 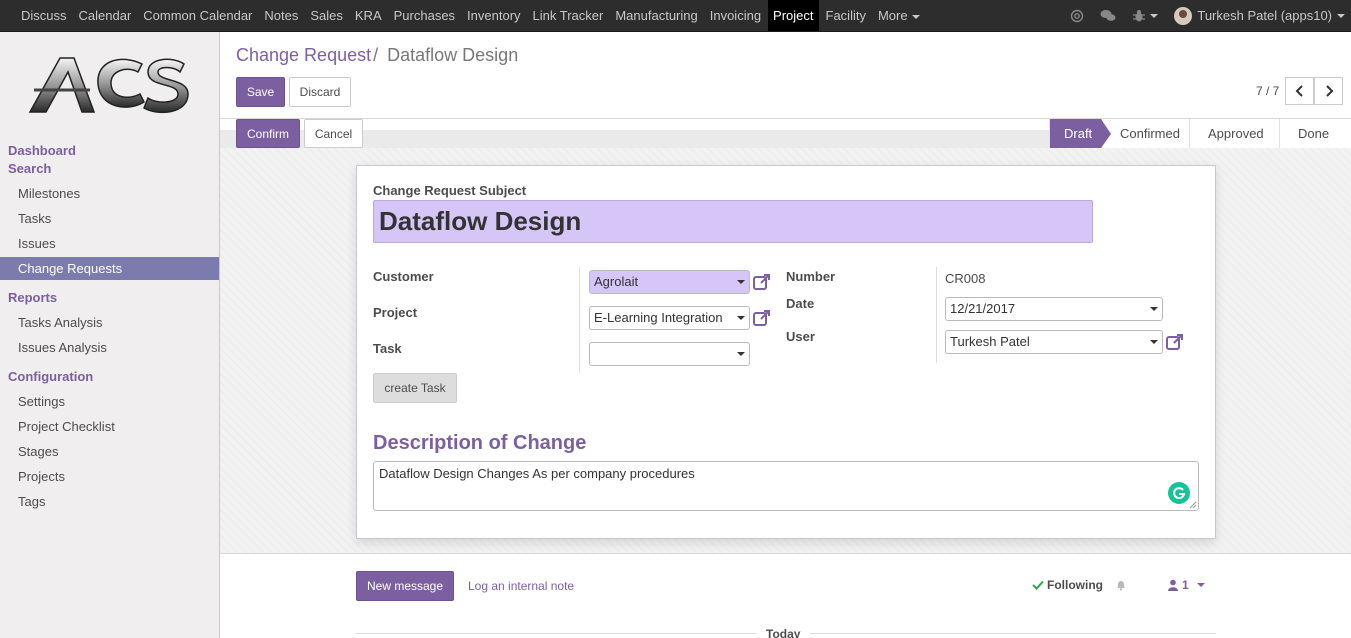 I want to click on menu-kra: KRA, so click(x=368, y=15).